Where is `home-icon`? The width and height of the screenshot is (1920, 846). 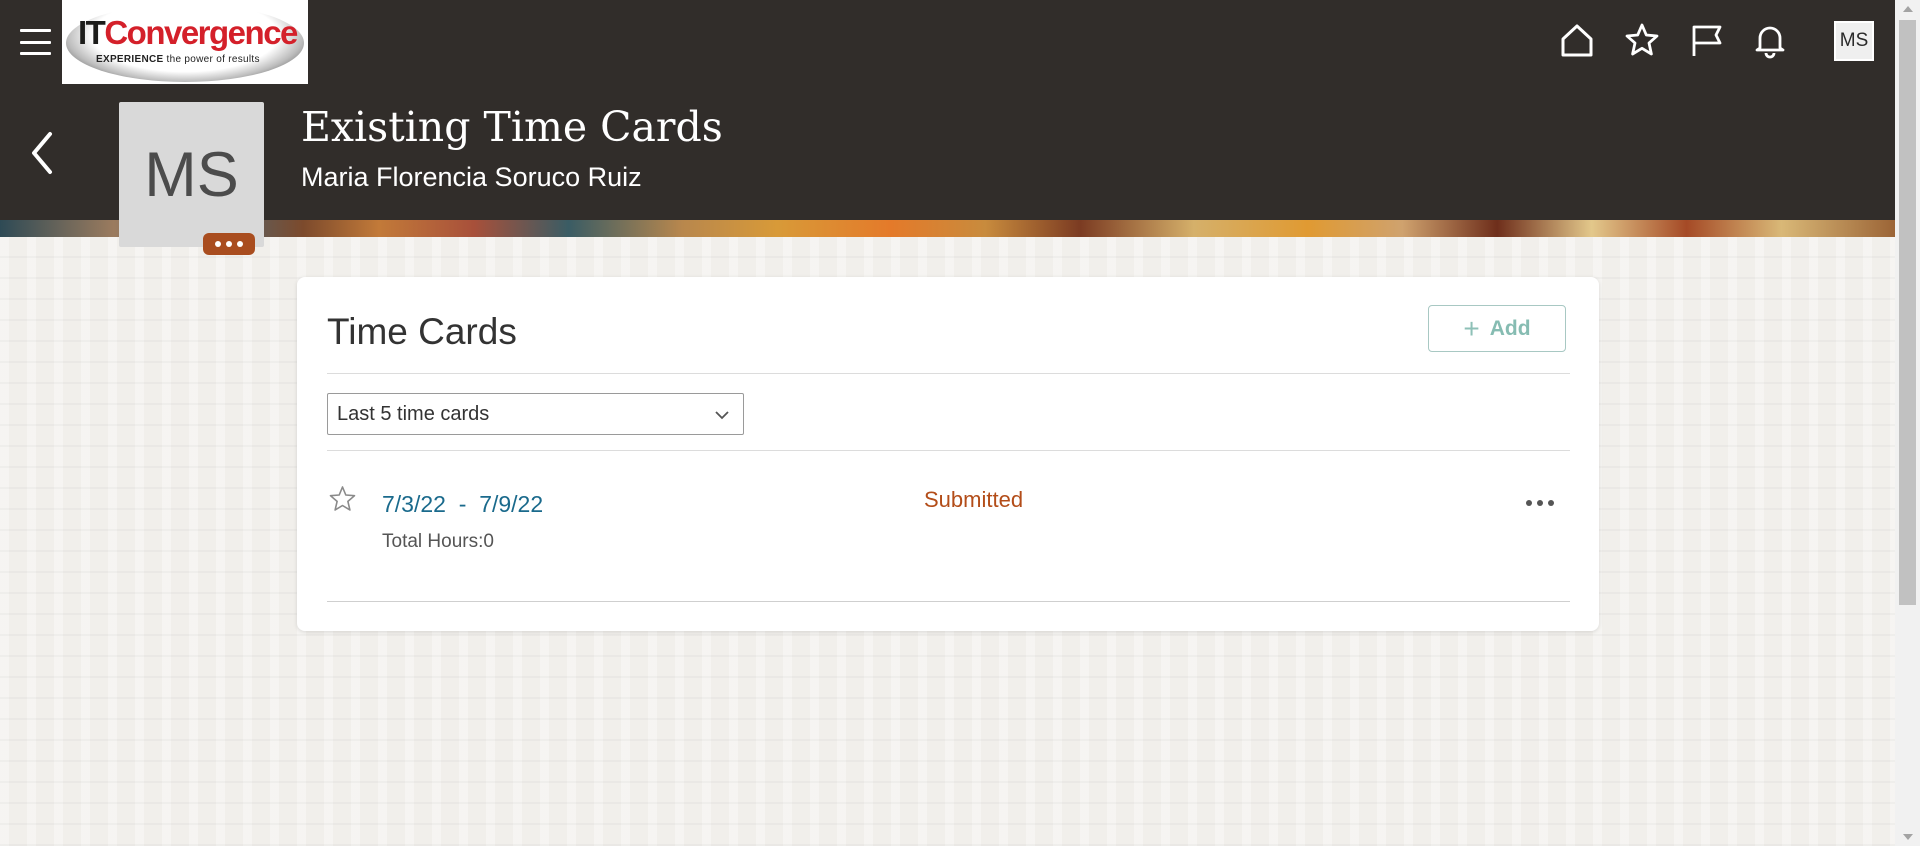 home-icon is located at coordinates (1577, 40).